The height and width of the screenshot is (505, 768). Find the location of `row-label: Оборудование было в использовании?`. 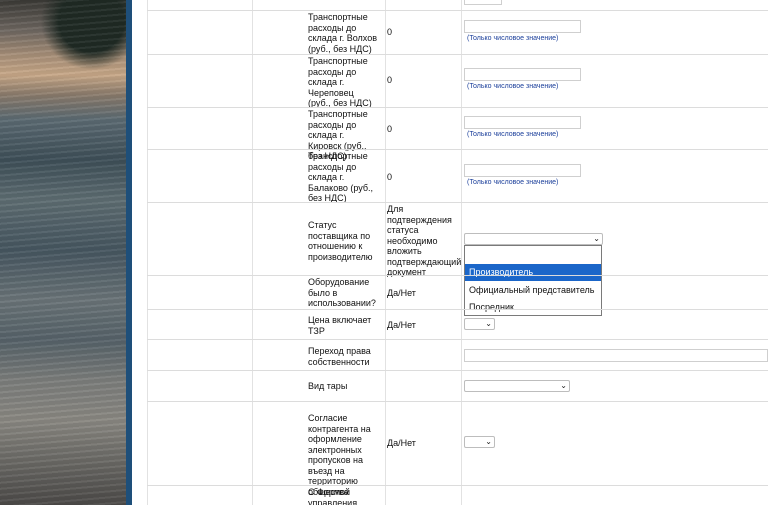

row-label: Оборудование было в использовании? is located at coordinates (342, 292).